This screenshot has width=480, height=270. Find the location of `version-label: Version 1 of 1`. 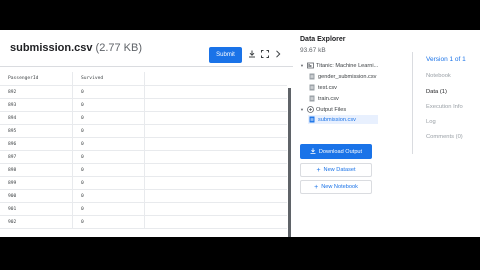

version-label: Version 1 of 1 is located at coordinates (446, 59).